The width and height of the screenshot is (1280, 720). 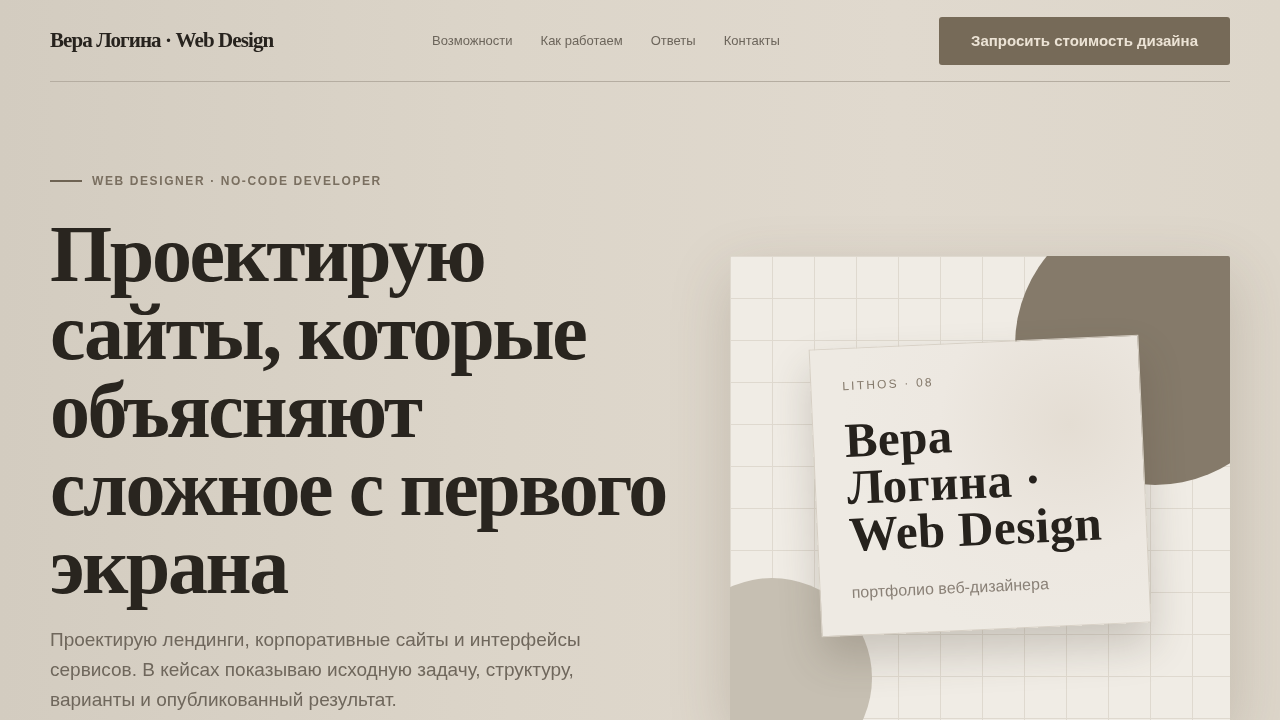 I want to click on card-title: Вера Логина · Web Design, so click(x=974, y=482).